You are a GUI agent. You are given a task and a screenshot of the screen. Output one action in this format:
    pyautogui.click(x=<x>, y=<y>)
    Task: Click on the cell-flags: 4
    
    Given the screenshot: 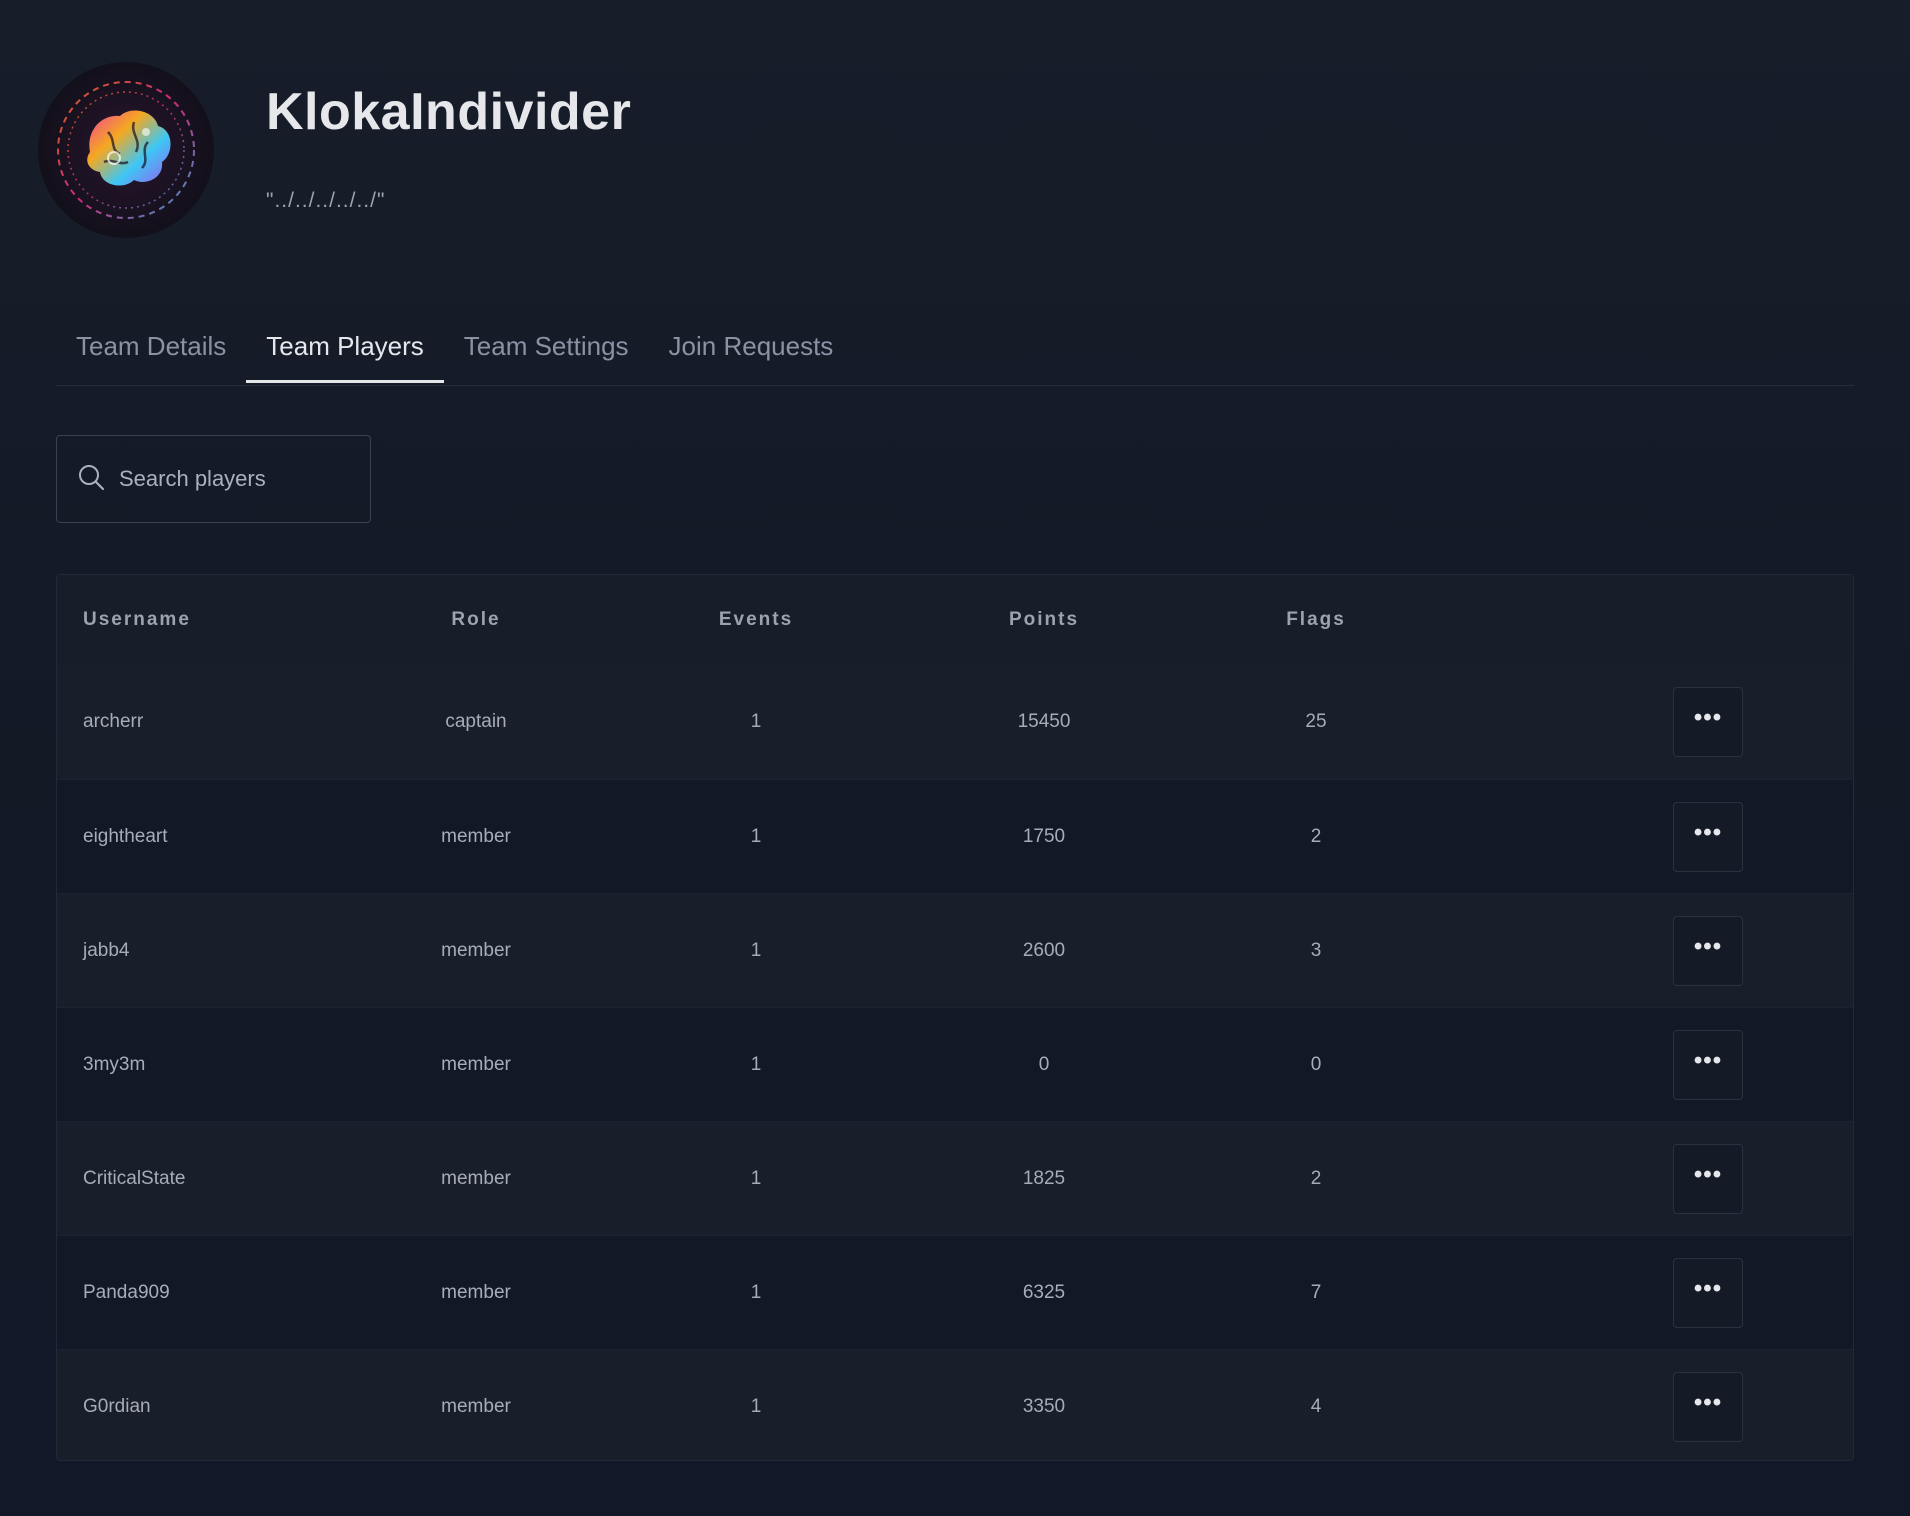 What is the action you would take?
    pyautogui.click(x=1316, y=1406)
    